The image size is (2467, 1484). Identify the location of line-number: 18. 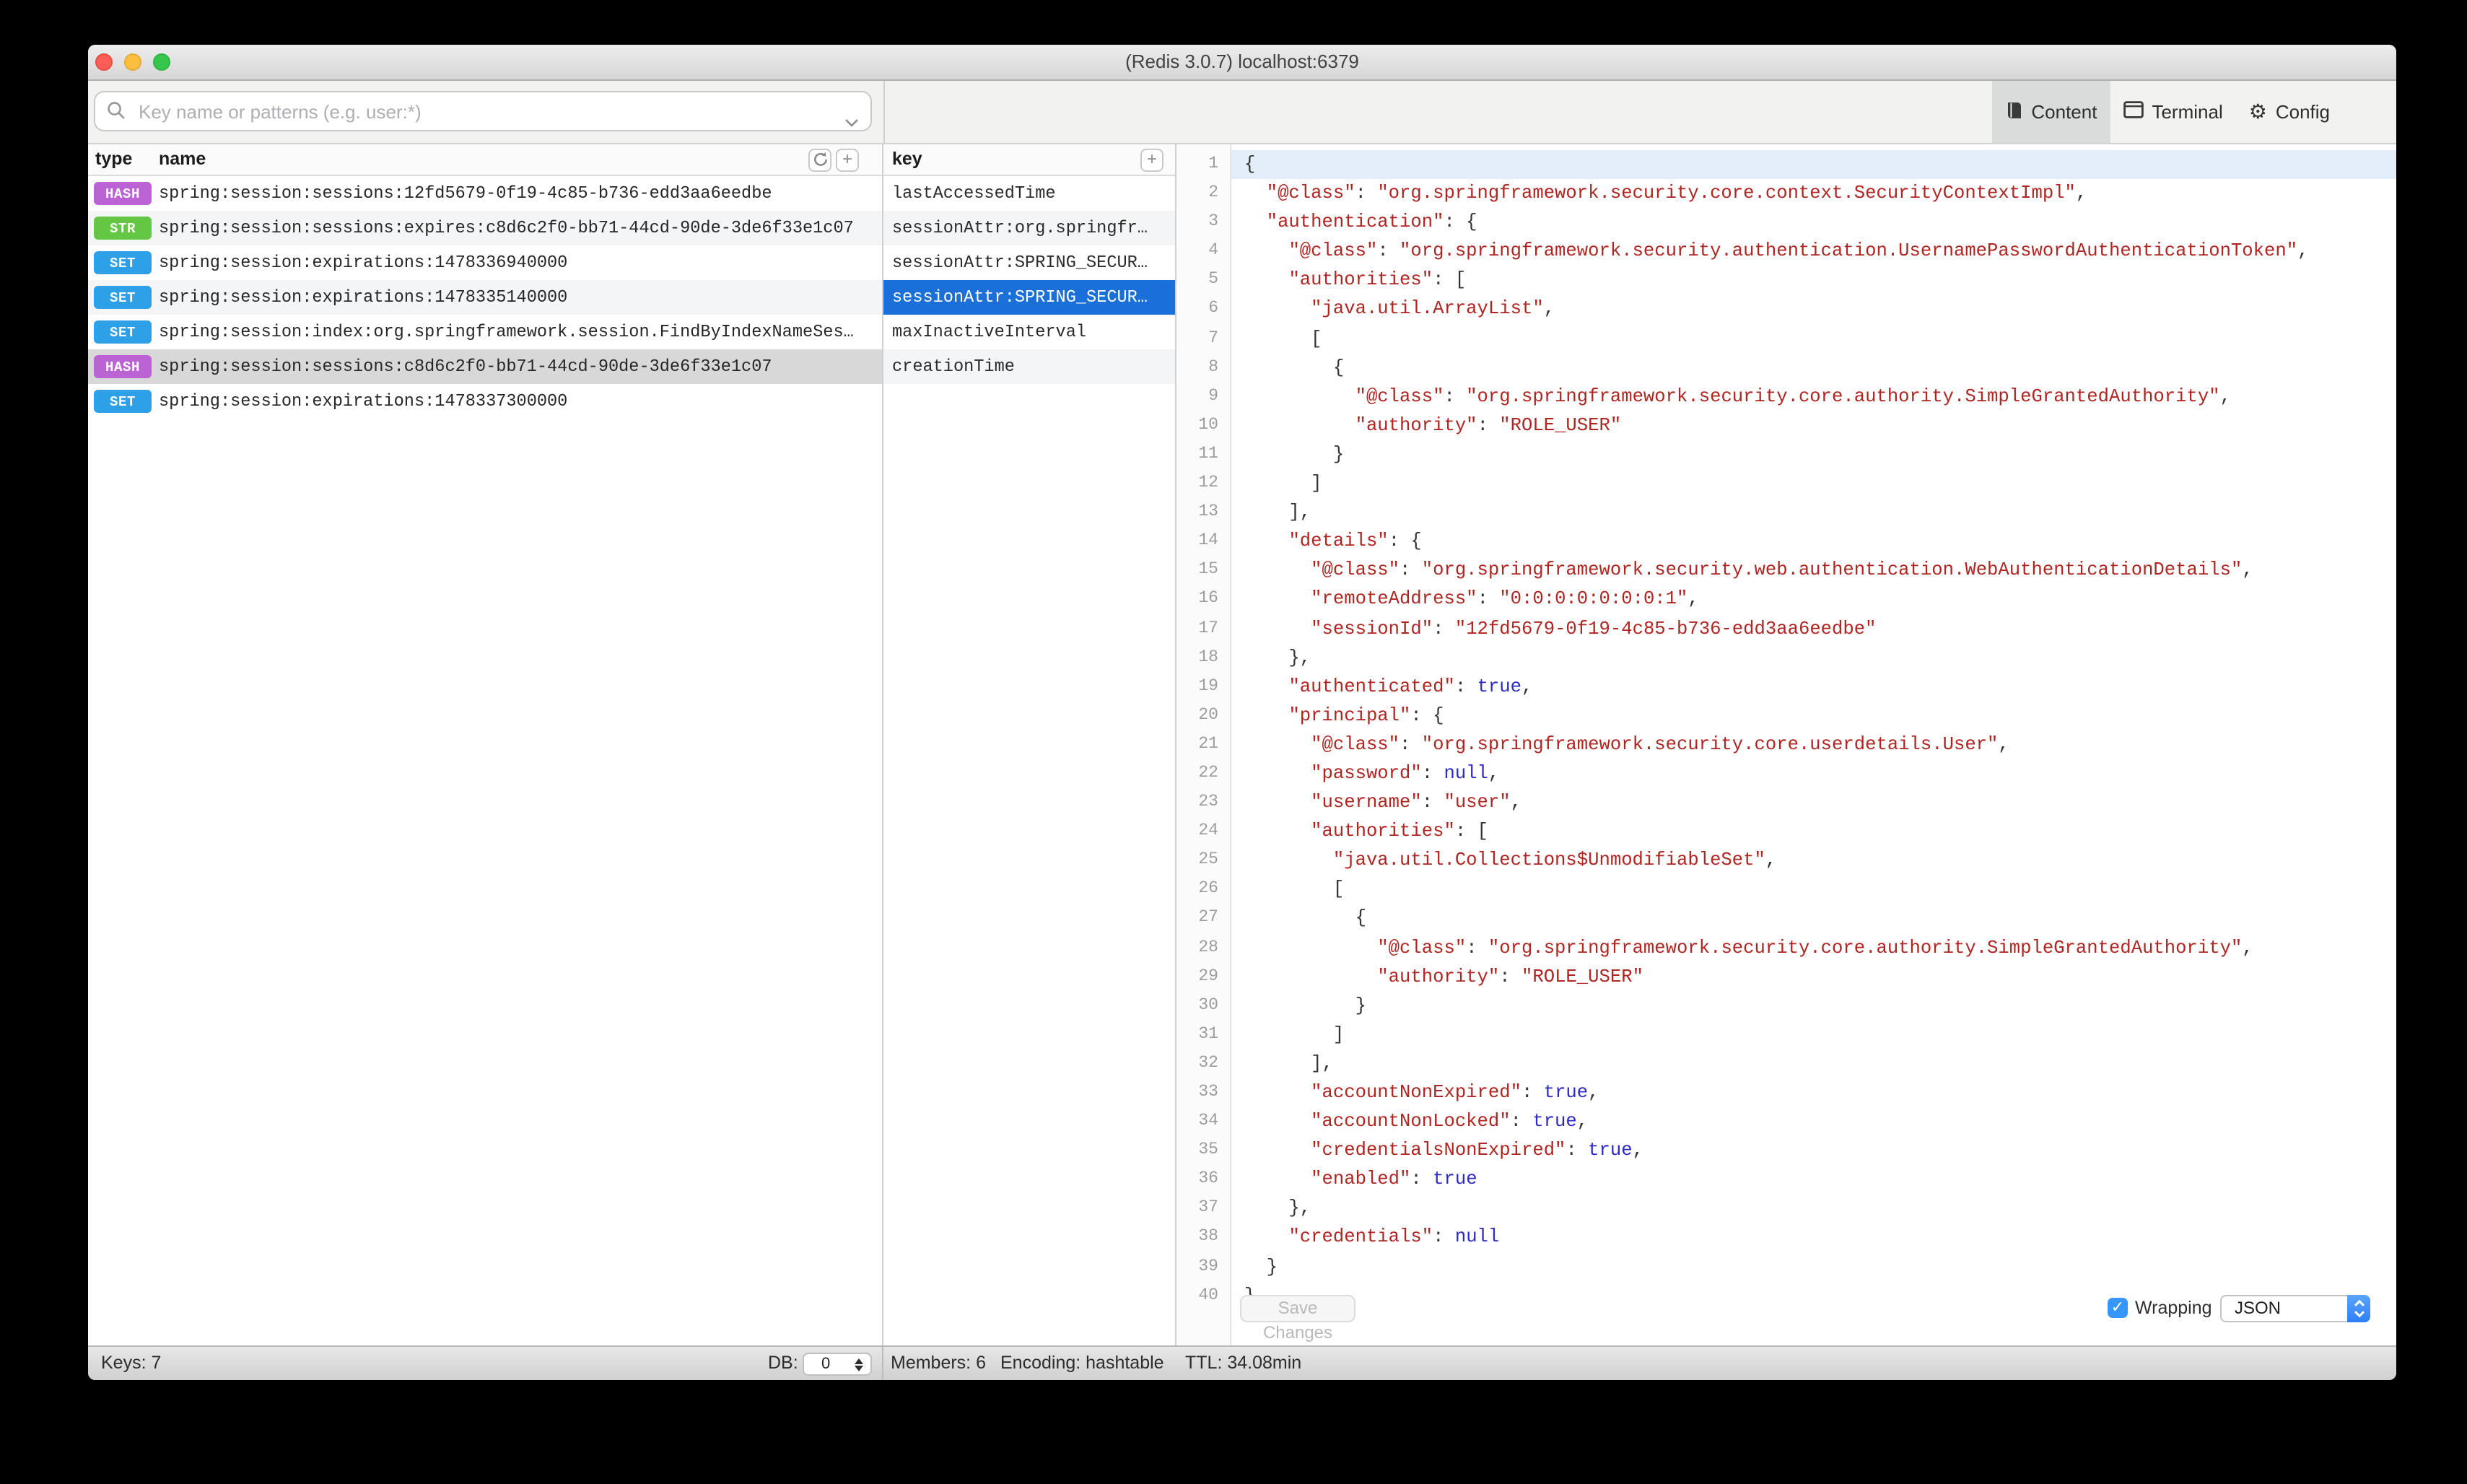
(1208, 657).